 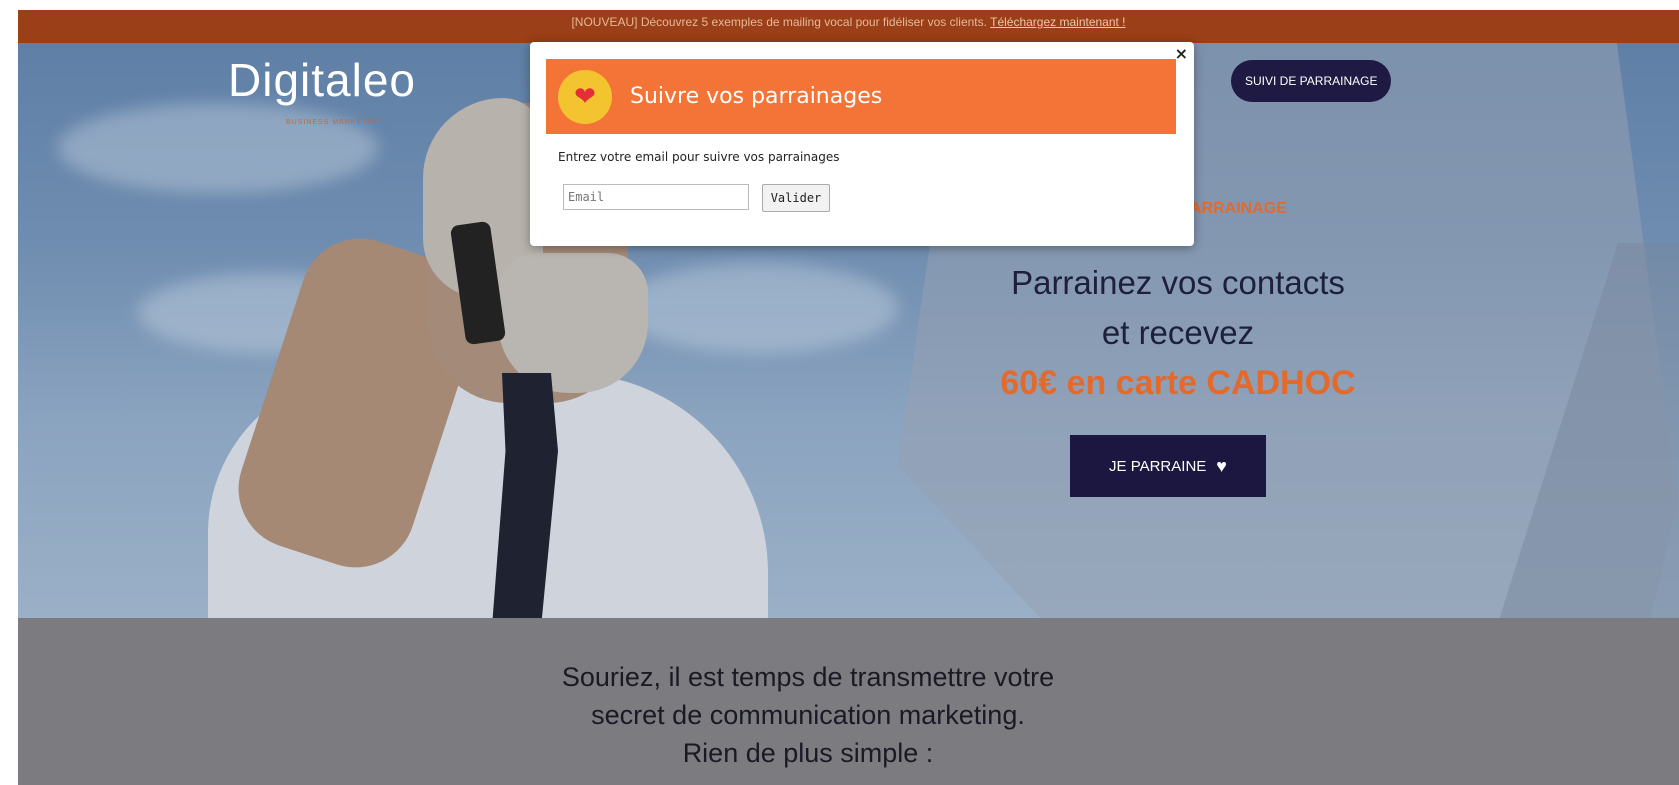 What do you see at coordinates (1158, 466) in the screenshot?
I see `je-parraine-label: JE PARRAINE` at bounding box center [1158, 466].